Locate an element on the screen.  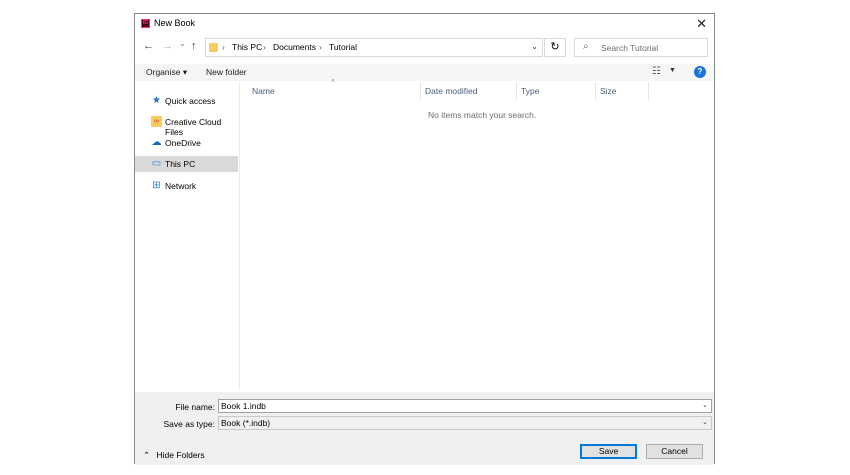
search-input: ⌕ Search Tutorial is located at coordinates (641, 47).